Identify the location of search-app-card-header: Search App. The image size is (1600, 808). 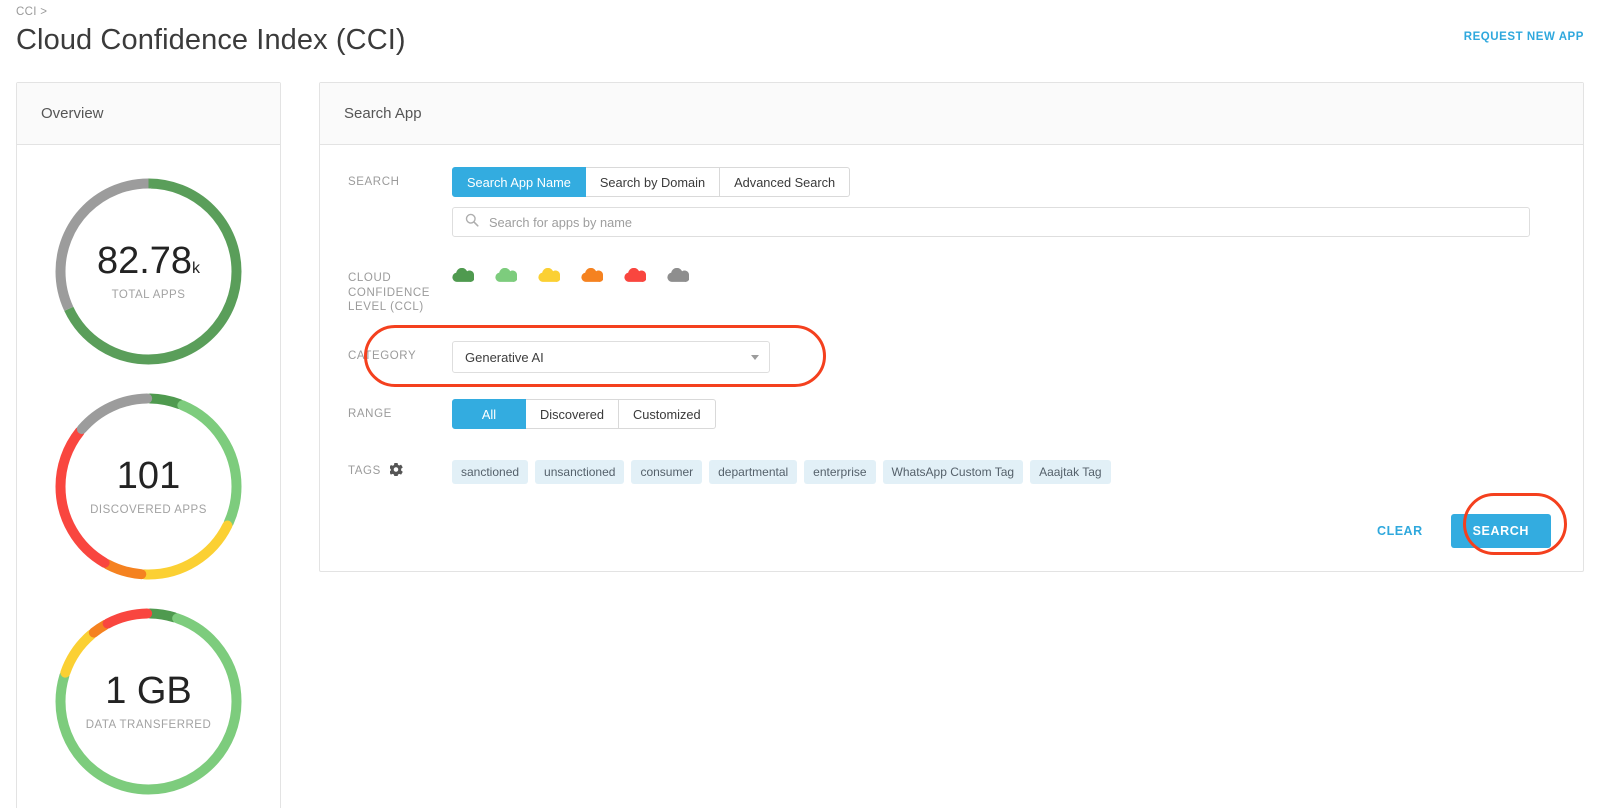
(951, 114).